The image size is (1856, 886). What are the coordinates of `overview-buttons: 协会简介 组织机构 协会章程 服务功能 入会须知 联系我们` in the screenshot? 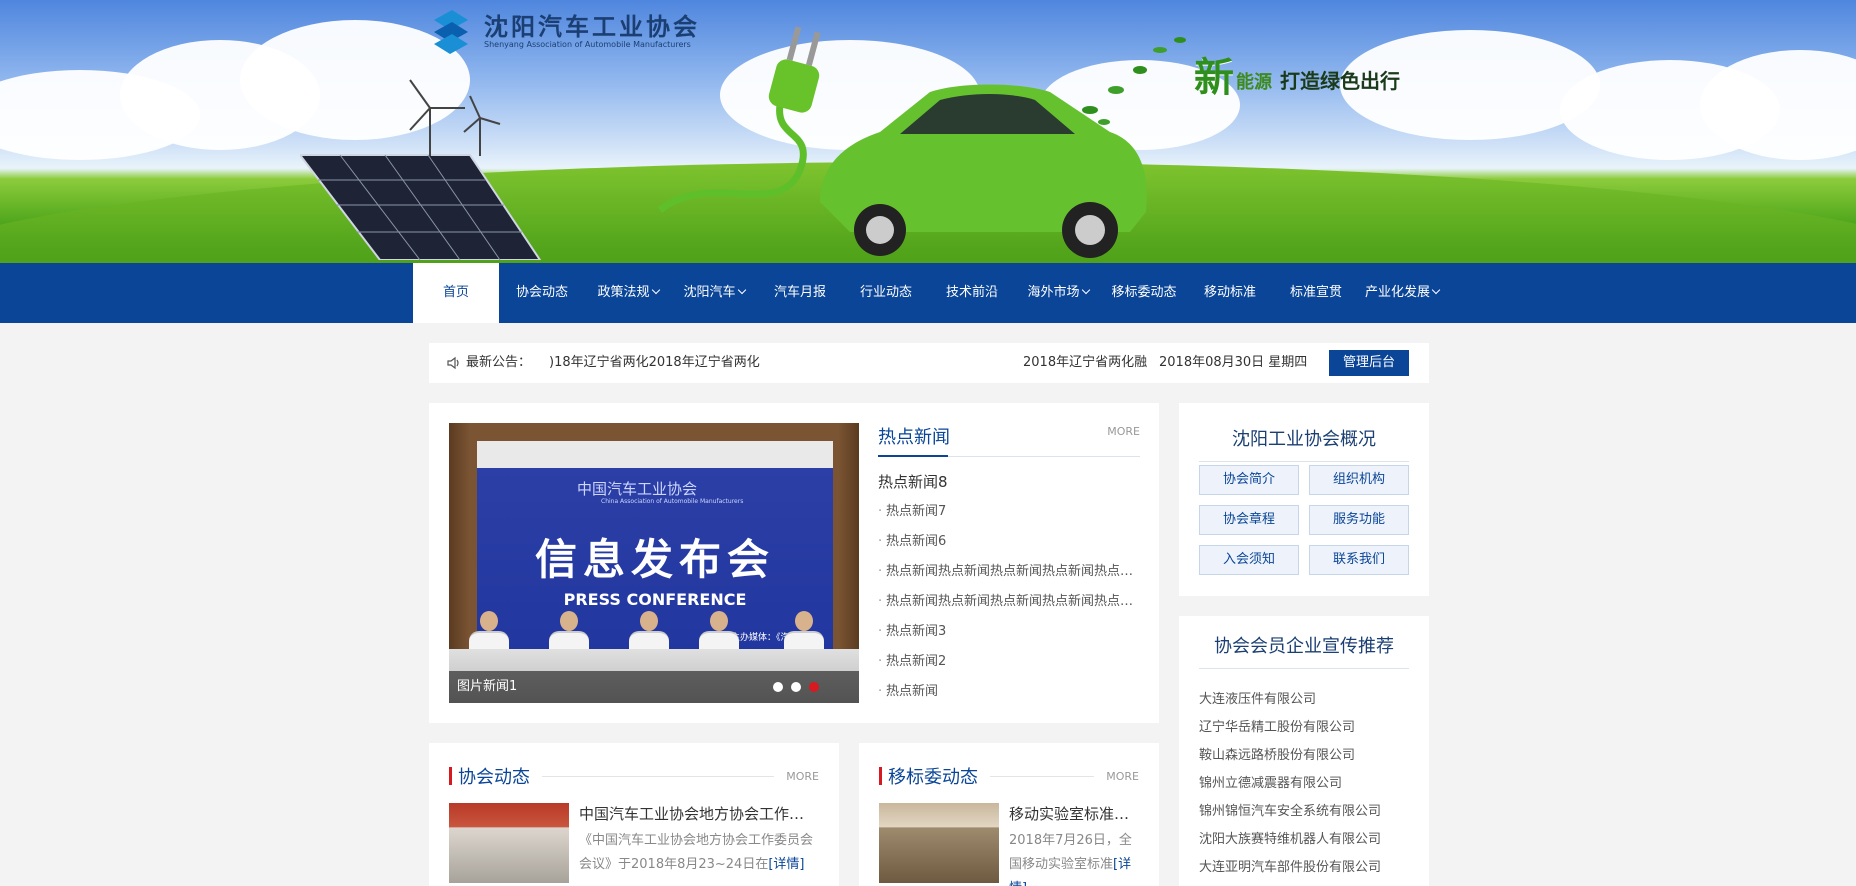 It's located at (1304, 520).